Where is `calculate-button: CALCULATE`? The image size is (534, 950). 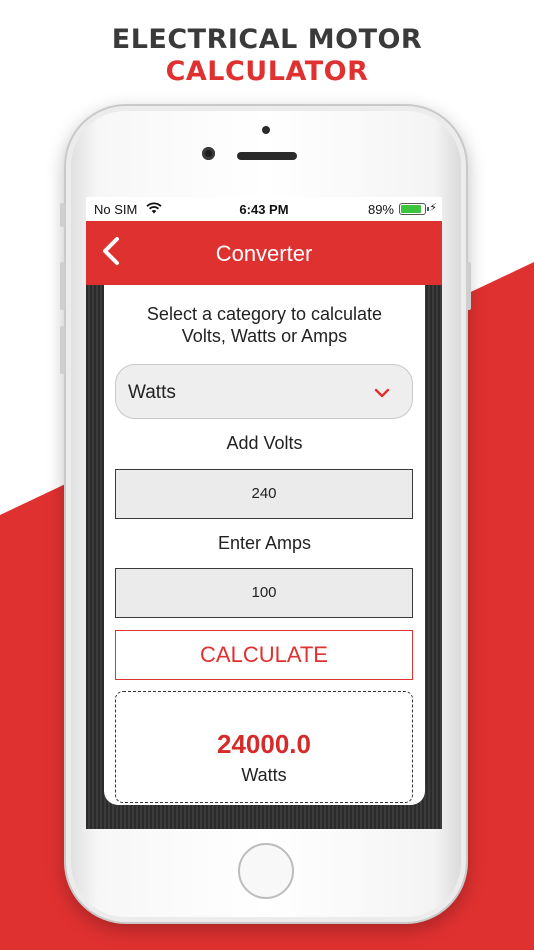
calculate-button: CALCULATE is located at coordinates (264, 655).